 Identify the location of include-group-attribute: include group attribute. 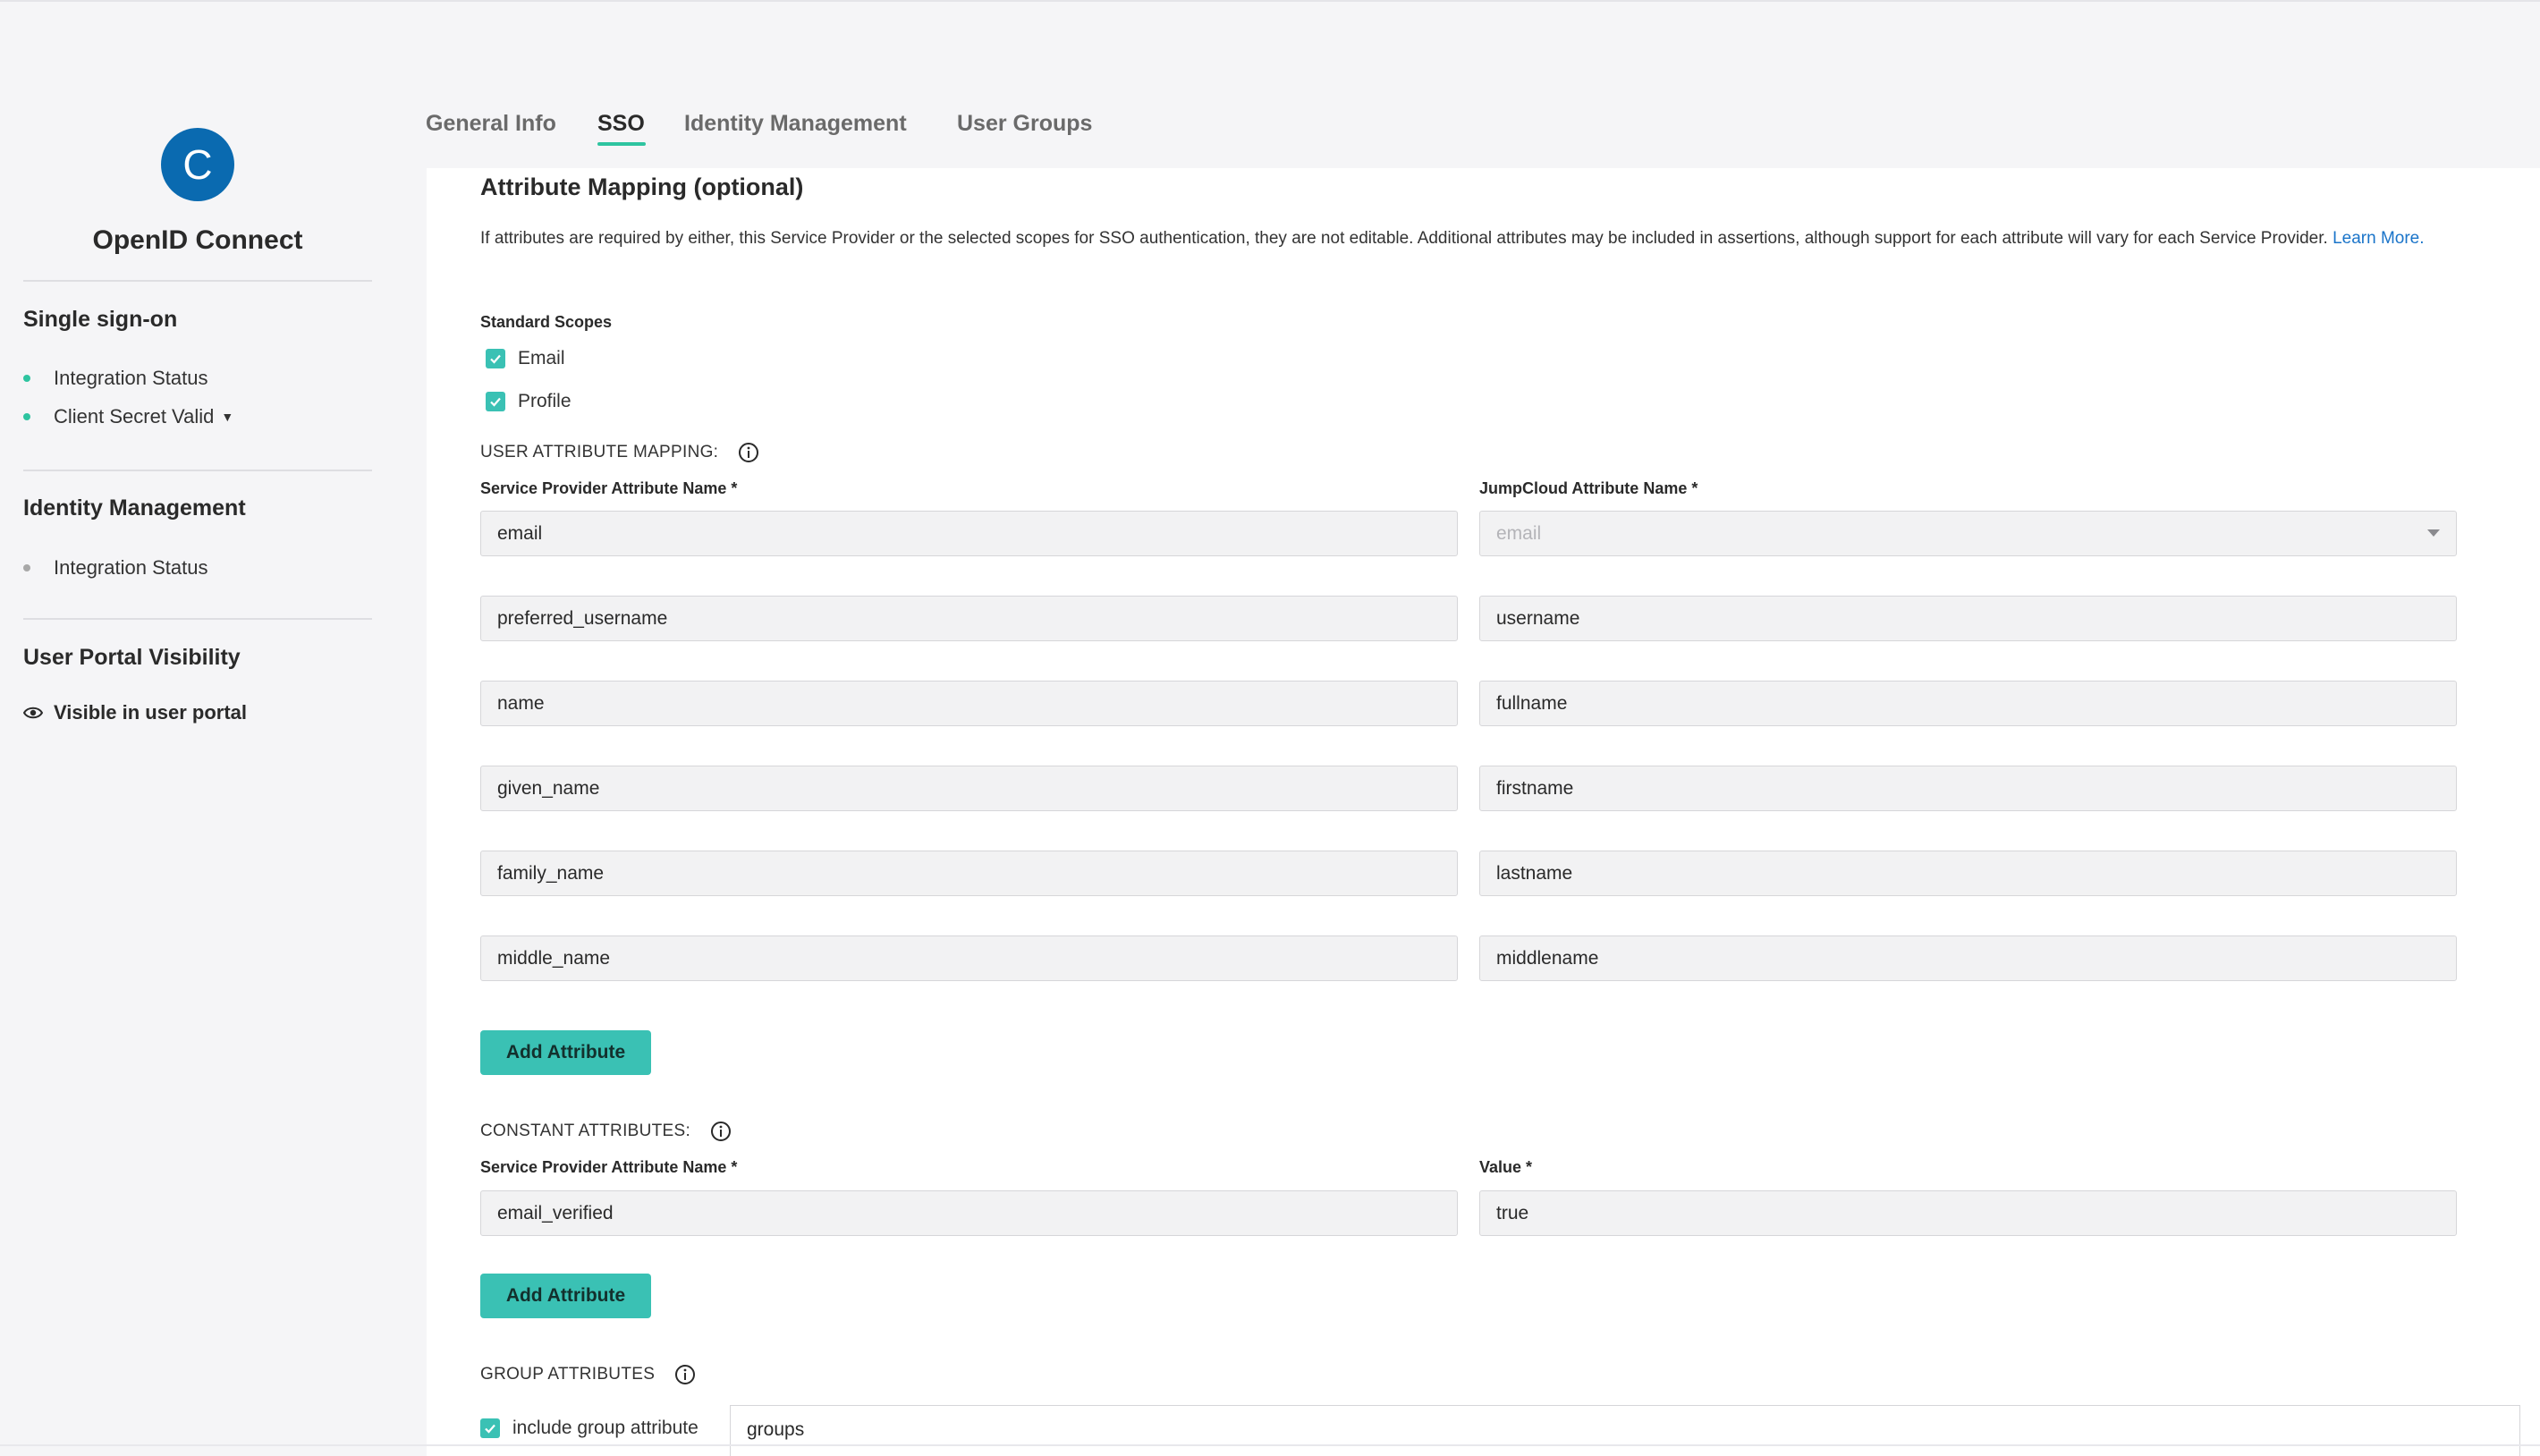
(589, 1428).